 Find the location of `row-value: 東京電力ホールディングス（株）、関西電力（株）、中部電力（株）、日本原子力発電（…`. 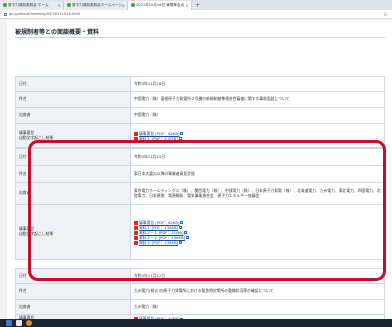

row-value: 東京電力ホールディングス（株）、関西電力（株）、中部電力（株）、日本原子力発電（… is located at coordinates (257, 193).